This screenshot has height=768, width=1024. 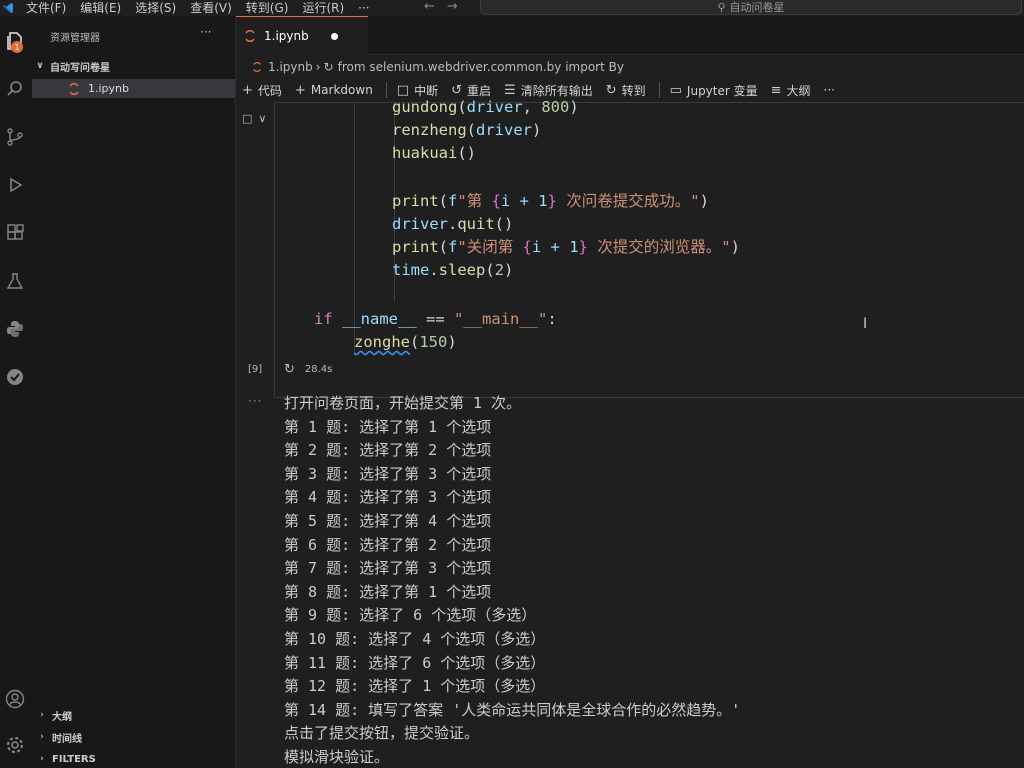 What do you see at coordinates (290, 67) in the screenshot?
I see `breadcrumb-file: 1.ipynb` at bounding box center [290, 67].